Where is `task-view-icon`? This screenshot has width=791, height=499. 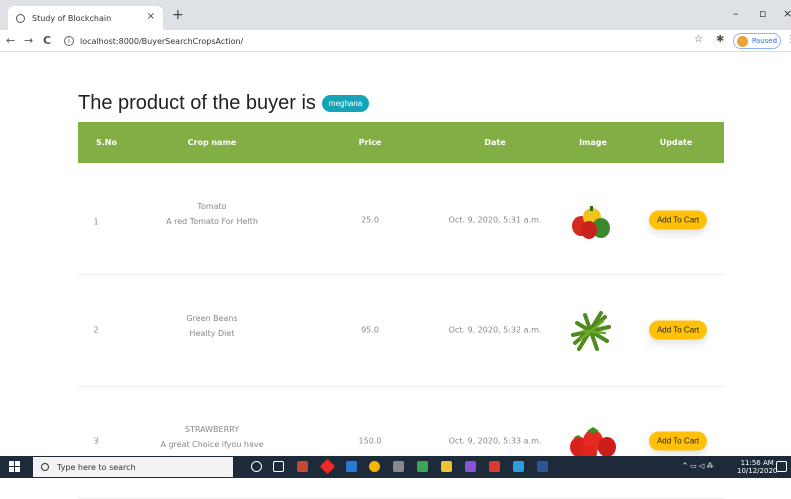
task-view-icon is located at coordinates (278, 466).